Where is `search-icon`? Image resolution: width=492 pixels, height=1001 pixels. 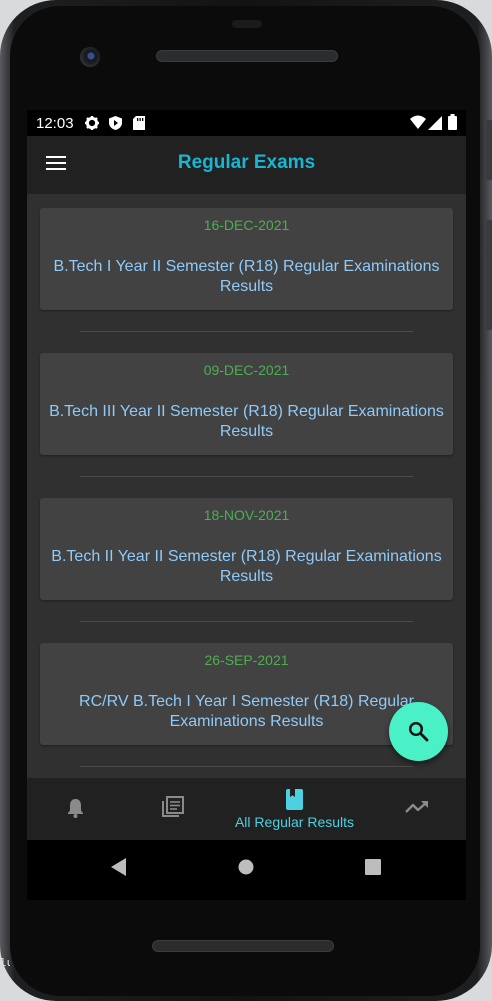 search-icon is located at coordinates (418, 731).